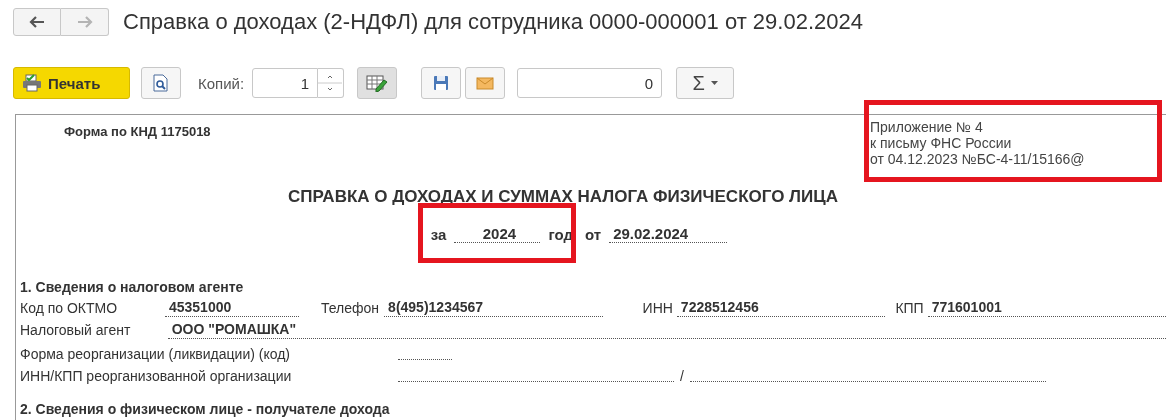  What do you see at coordinates (76, 330) in the screenshot?
I see `field-label: Налоговый агент` at bounding box center [76, 330].